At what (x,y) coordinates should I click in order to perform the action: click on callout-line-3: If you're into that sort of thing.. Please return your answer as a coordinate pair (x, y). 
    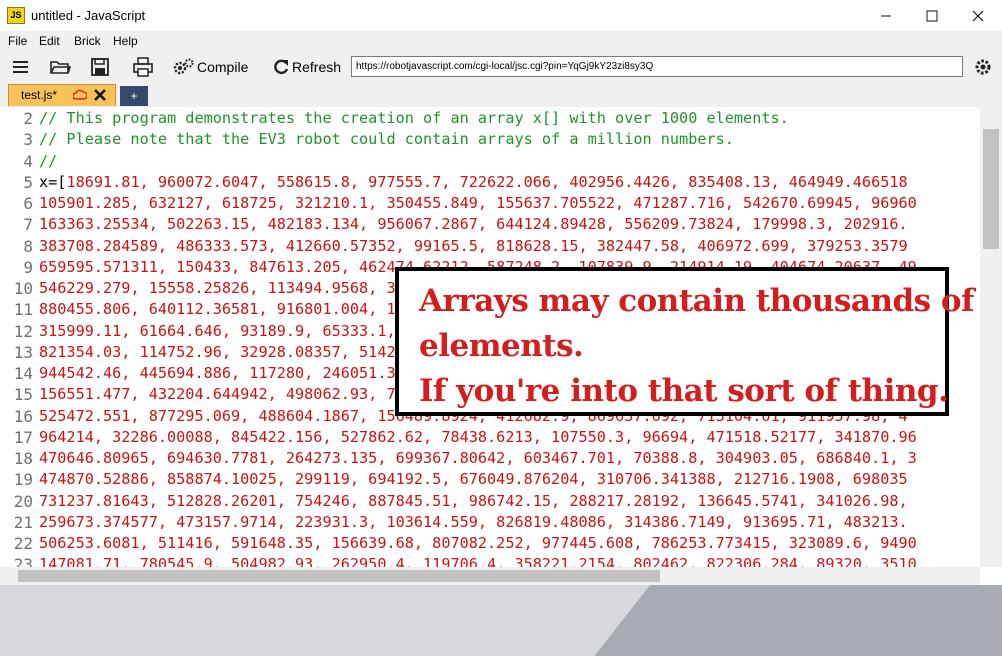
    Looking at the image, I should click on (684, 391).